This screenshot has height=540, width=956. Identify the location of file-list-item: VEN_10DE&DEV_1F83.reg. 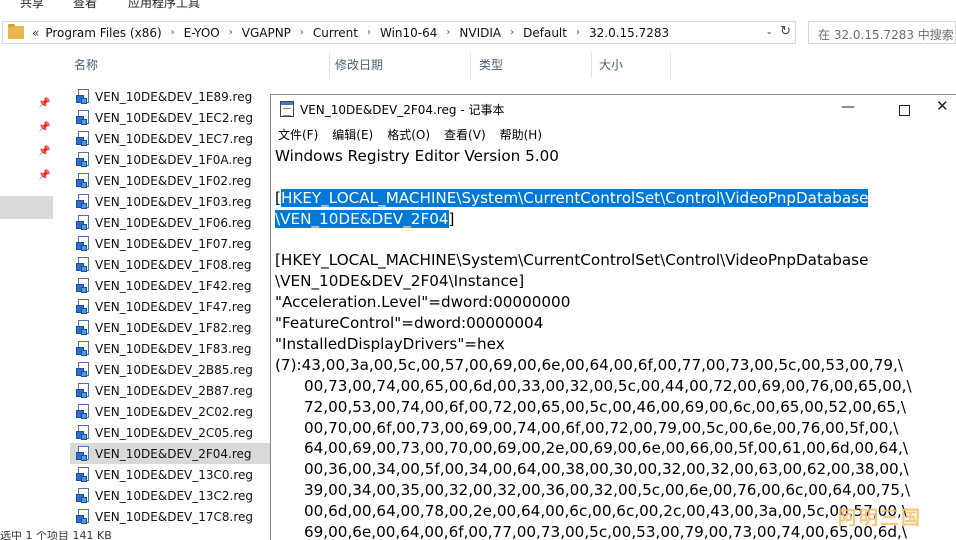
(171, 348).